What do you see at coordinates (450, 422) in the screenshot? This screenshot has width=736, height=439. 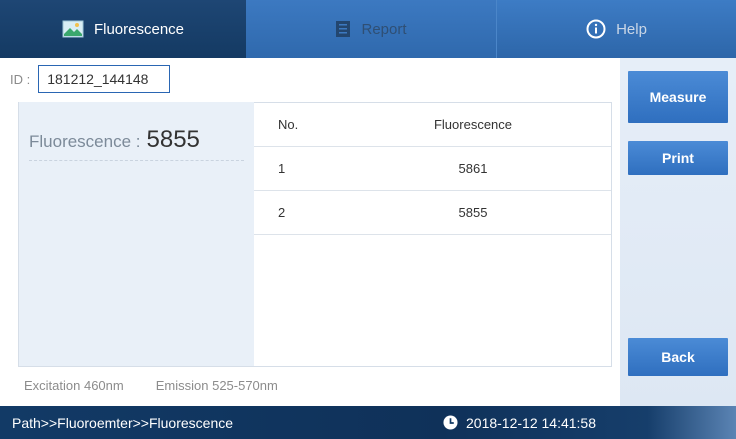 I see `clock-icon` at bounding box center [450, 422].